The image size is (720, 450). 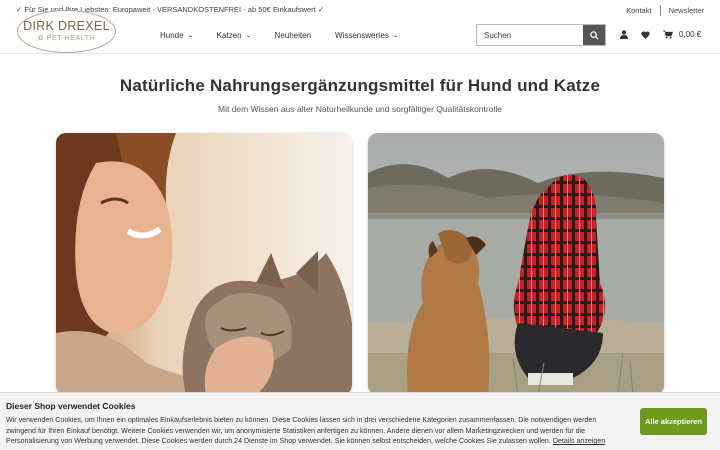 What do you see at coordinates (66, 26) in the screenshot?
I see `logo-text-main: DIRK DREXEL` at bounding box center [66, 26].